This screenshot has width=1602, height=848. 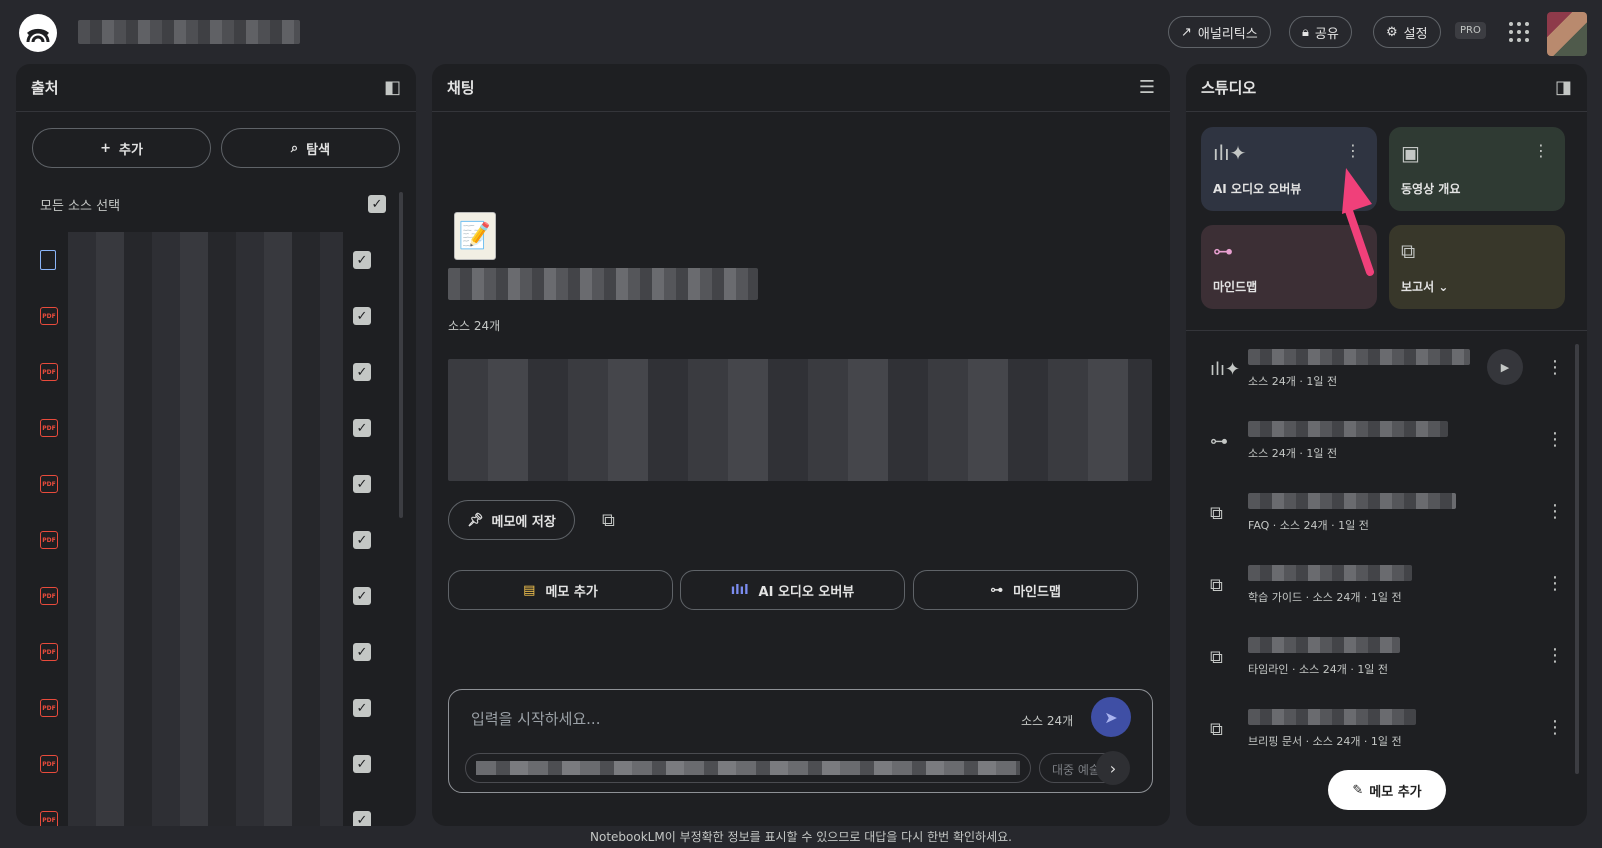 What do you see at coordinates (1386, 330) in the screenshot?
I see `divider` at bounding box center [1386, 330].